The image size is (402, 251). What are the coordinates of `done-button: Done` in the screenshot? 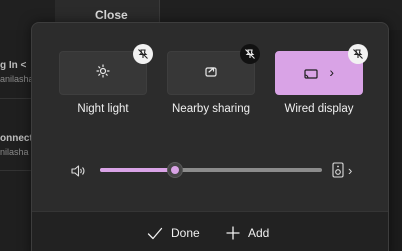 It's located at (173, 233).